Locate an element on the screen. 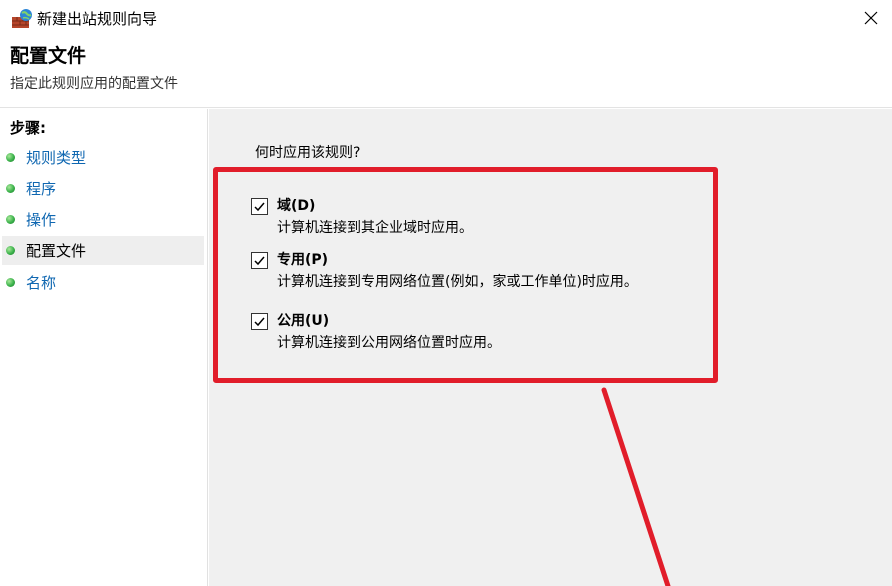 The height and width of the screenshot is (586, 892). steps-label: 步骤: is located at coordinates (28, 128).